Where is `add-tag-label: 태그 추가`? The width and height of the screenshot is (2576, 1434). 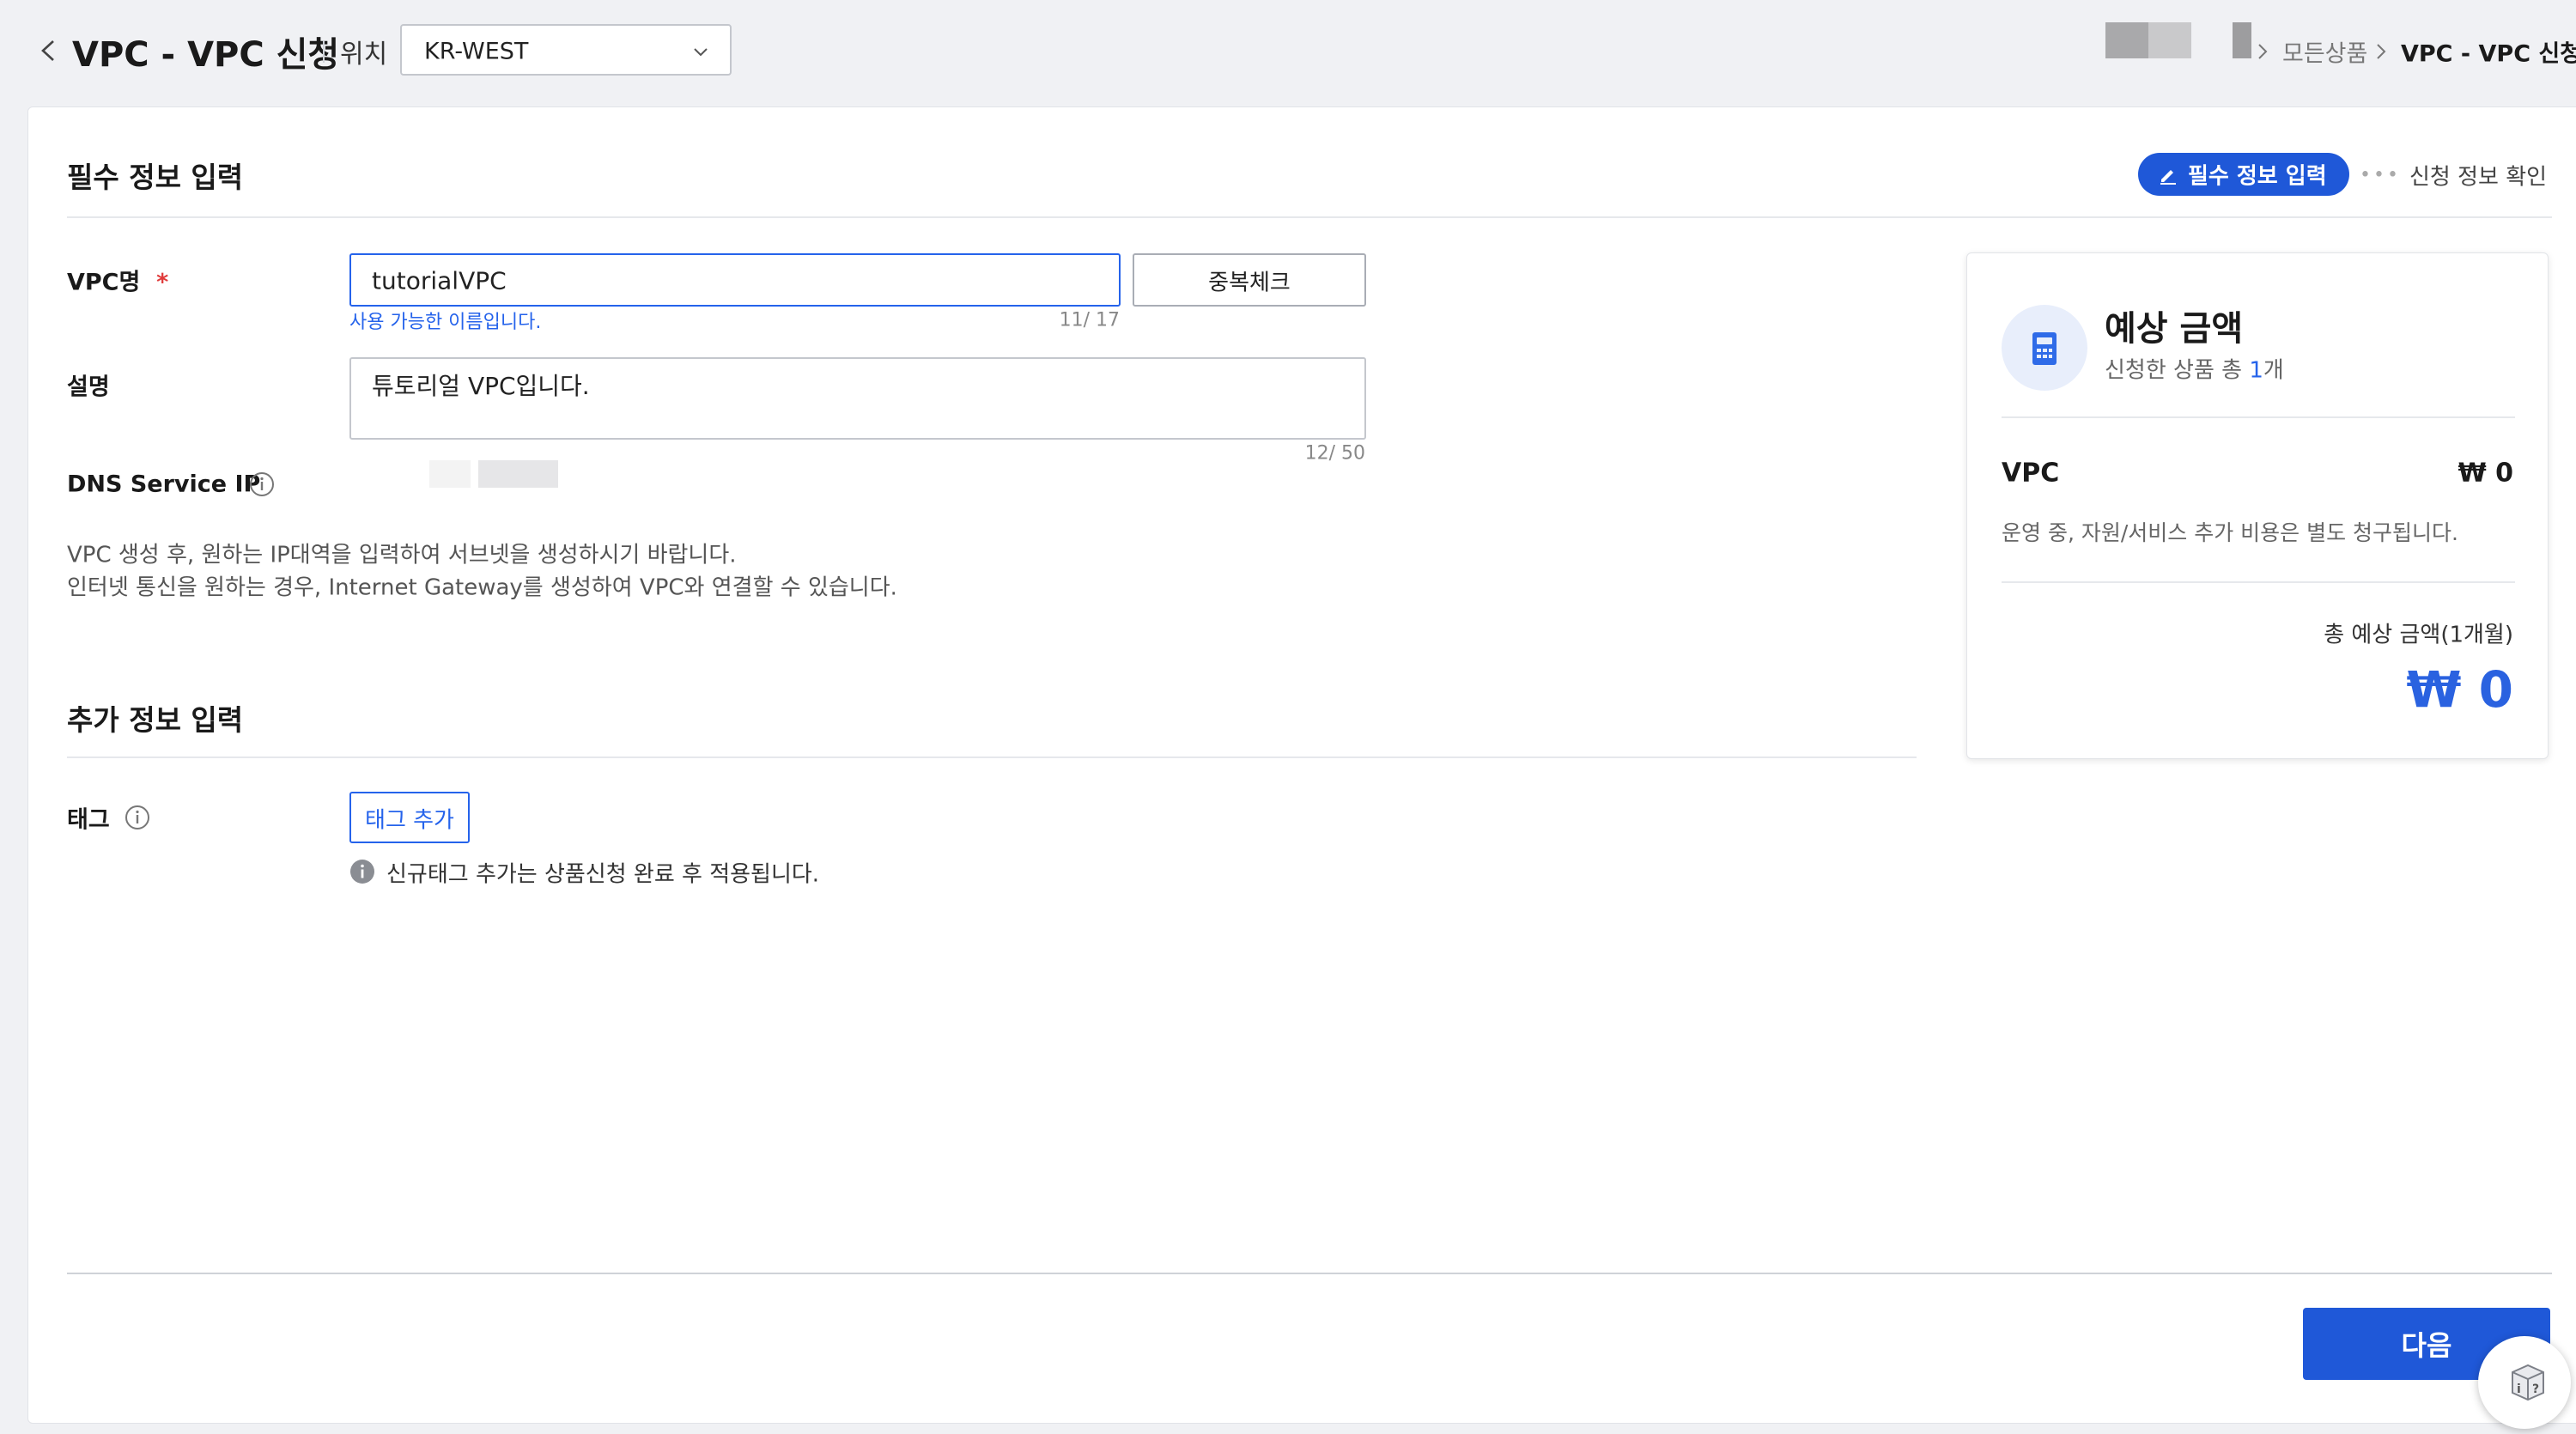
add-tag-label: 태그 추가 is located at coordinates (409, 821).